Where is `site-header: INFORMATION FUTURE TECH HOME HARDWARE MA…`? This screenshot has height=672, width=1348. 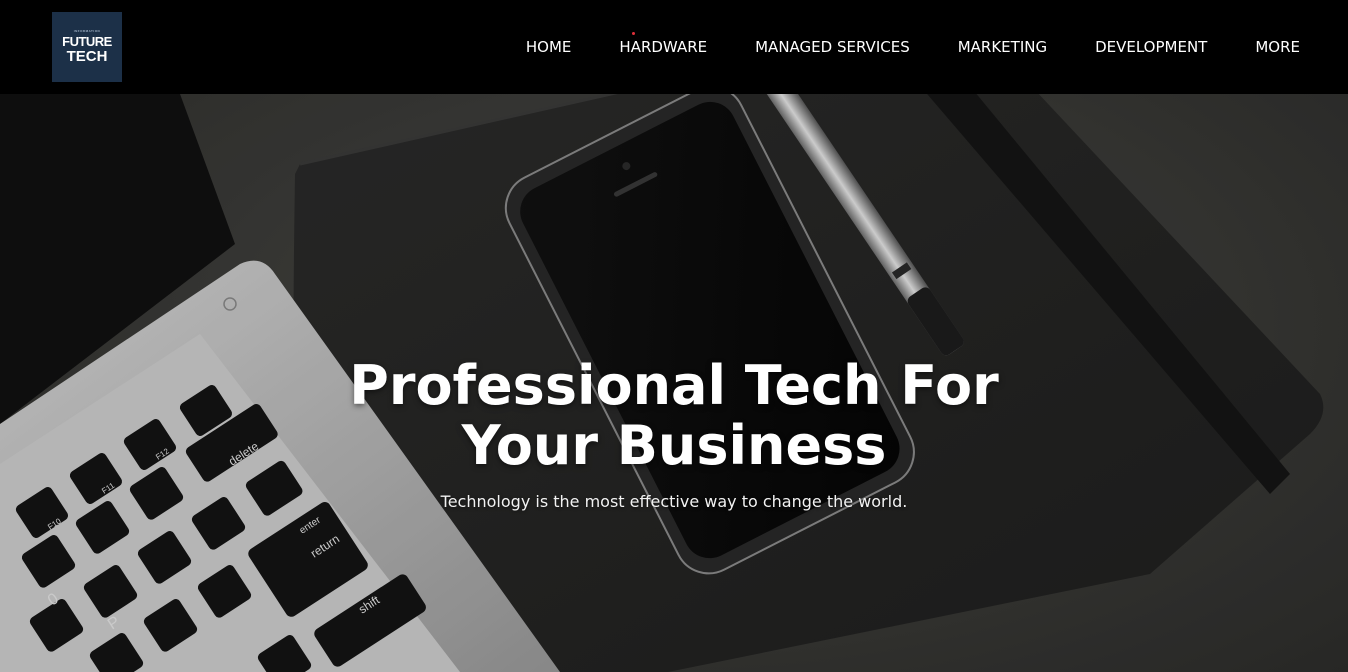
site-header: INFORMATION FUTURE TECH HOME HARDWARE MA… is located at coordinates (674, 47).